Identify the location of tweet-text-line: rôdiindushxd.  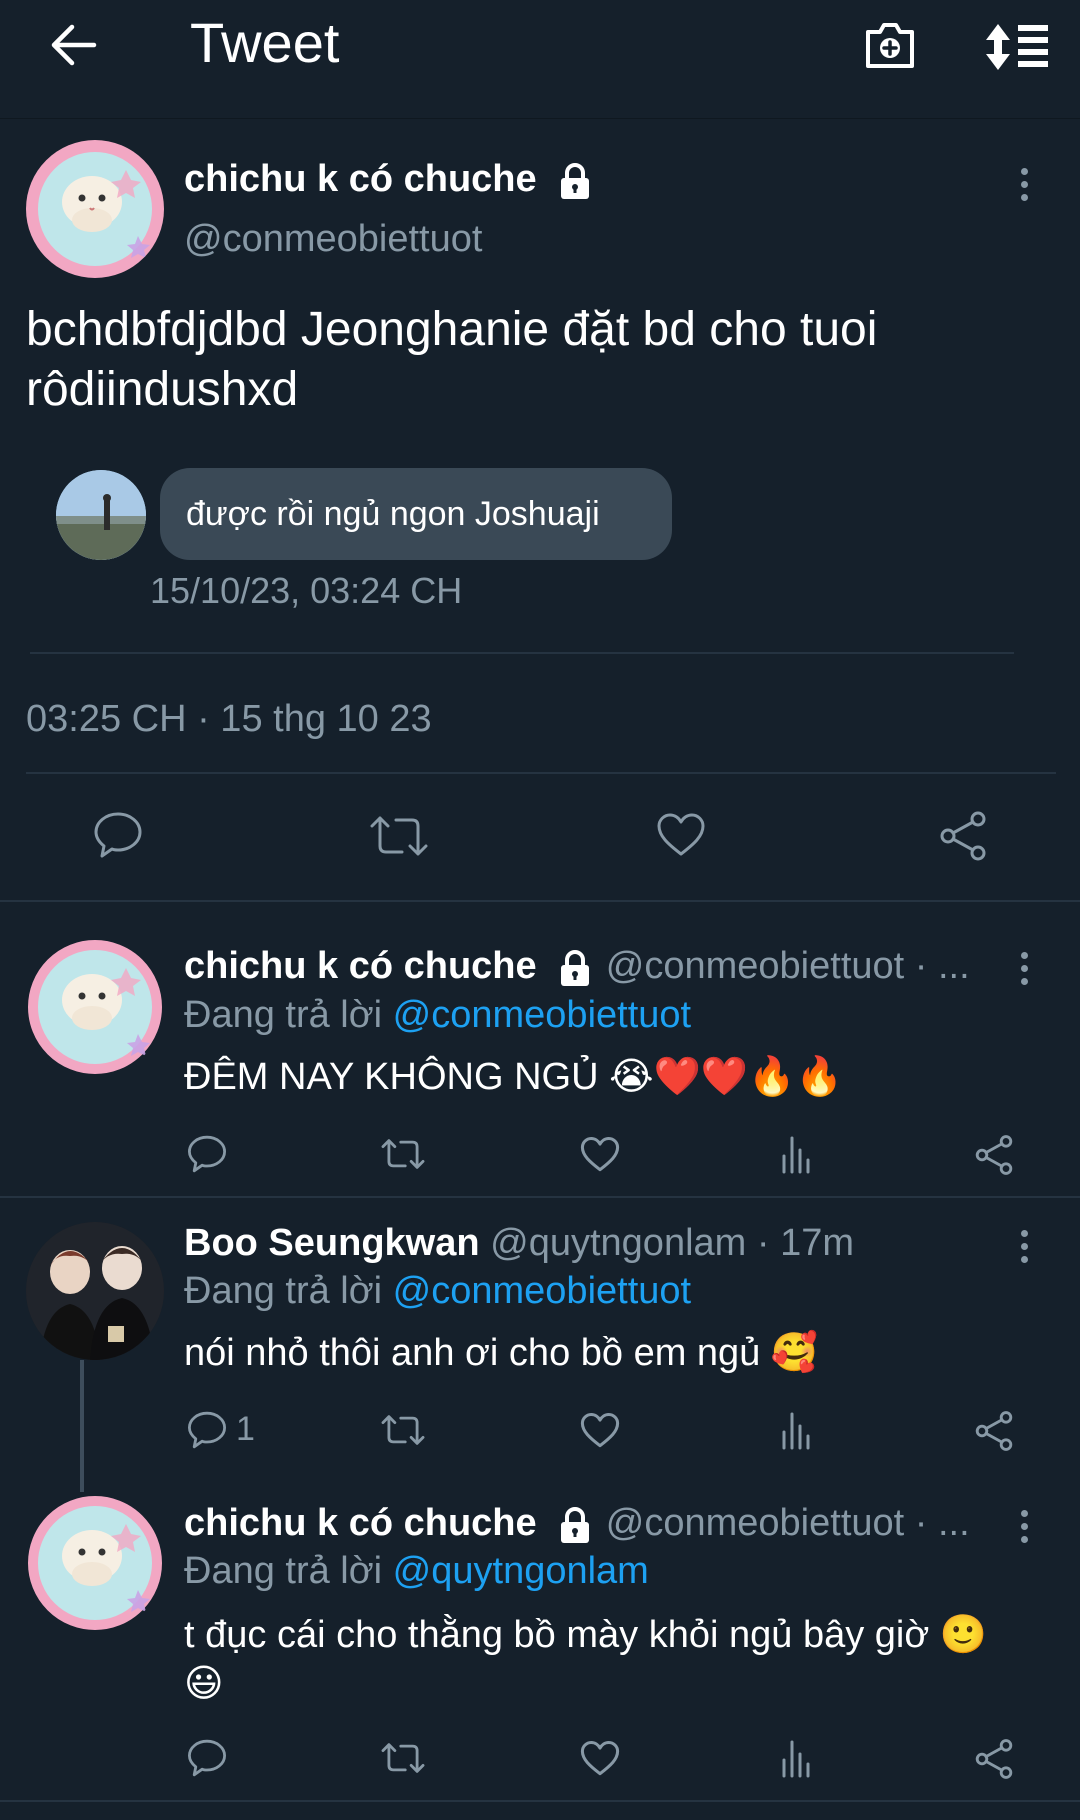
(162, 389).